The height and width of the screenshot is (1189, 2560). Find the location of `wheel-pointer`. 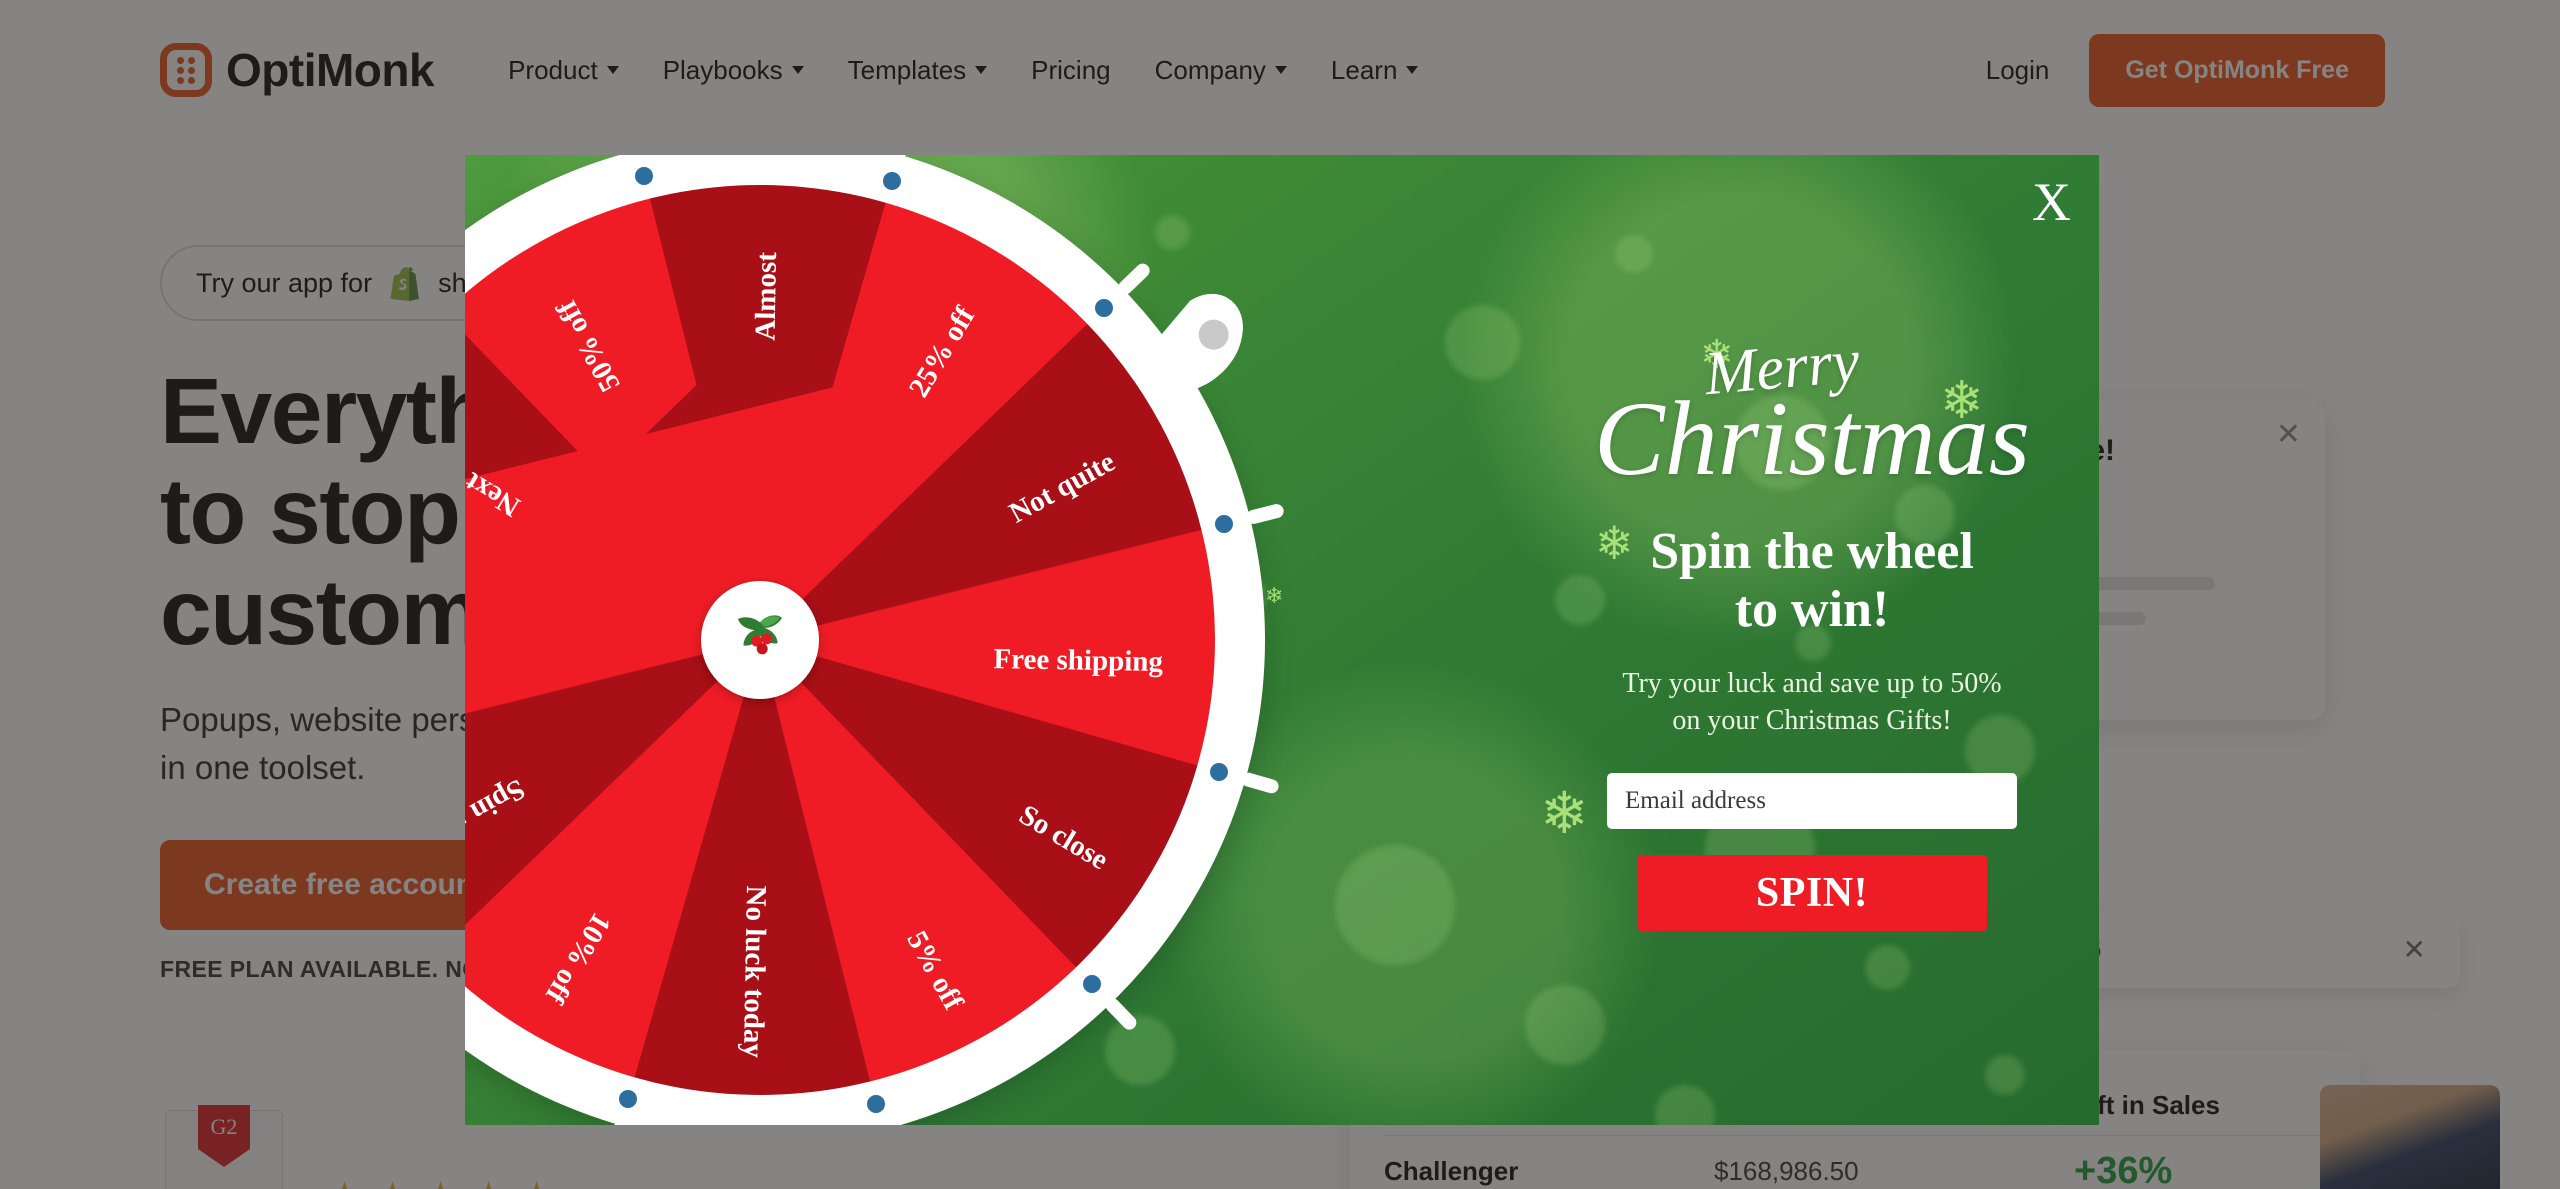

wheel-pointer is located at coordinates (1191, 342).